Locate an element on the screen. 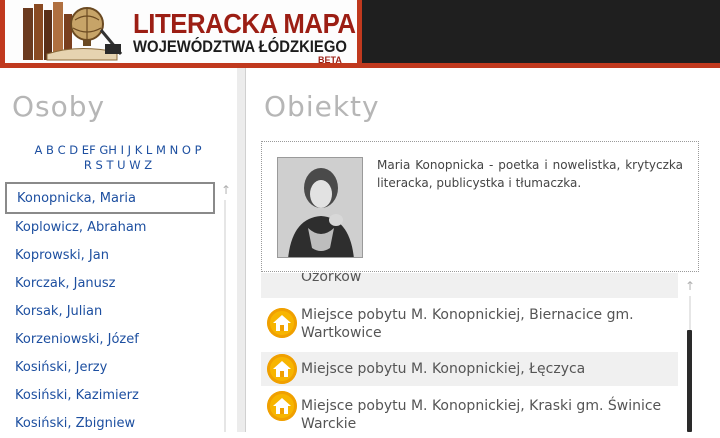  person-item: Kosiński, Kazimierz is located at coordinates (110, 396).